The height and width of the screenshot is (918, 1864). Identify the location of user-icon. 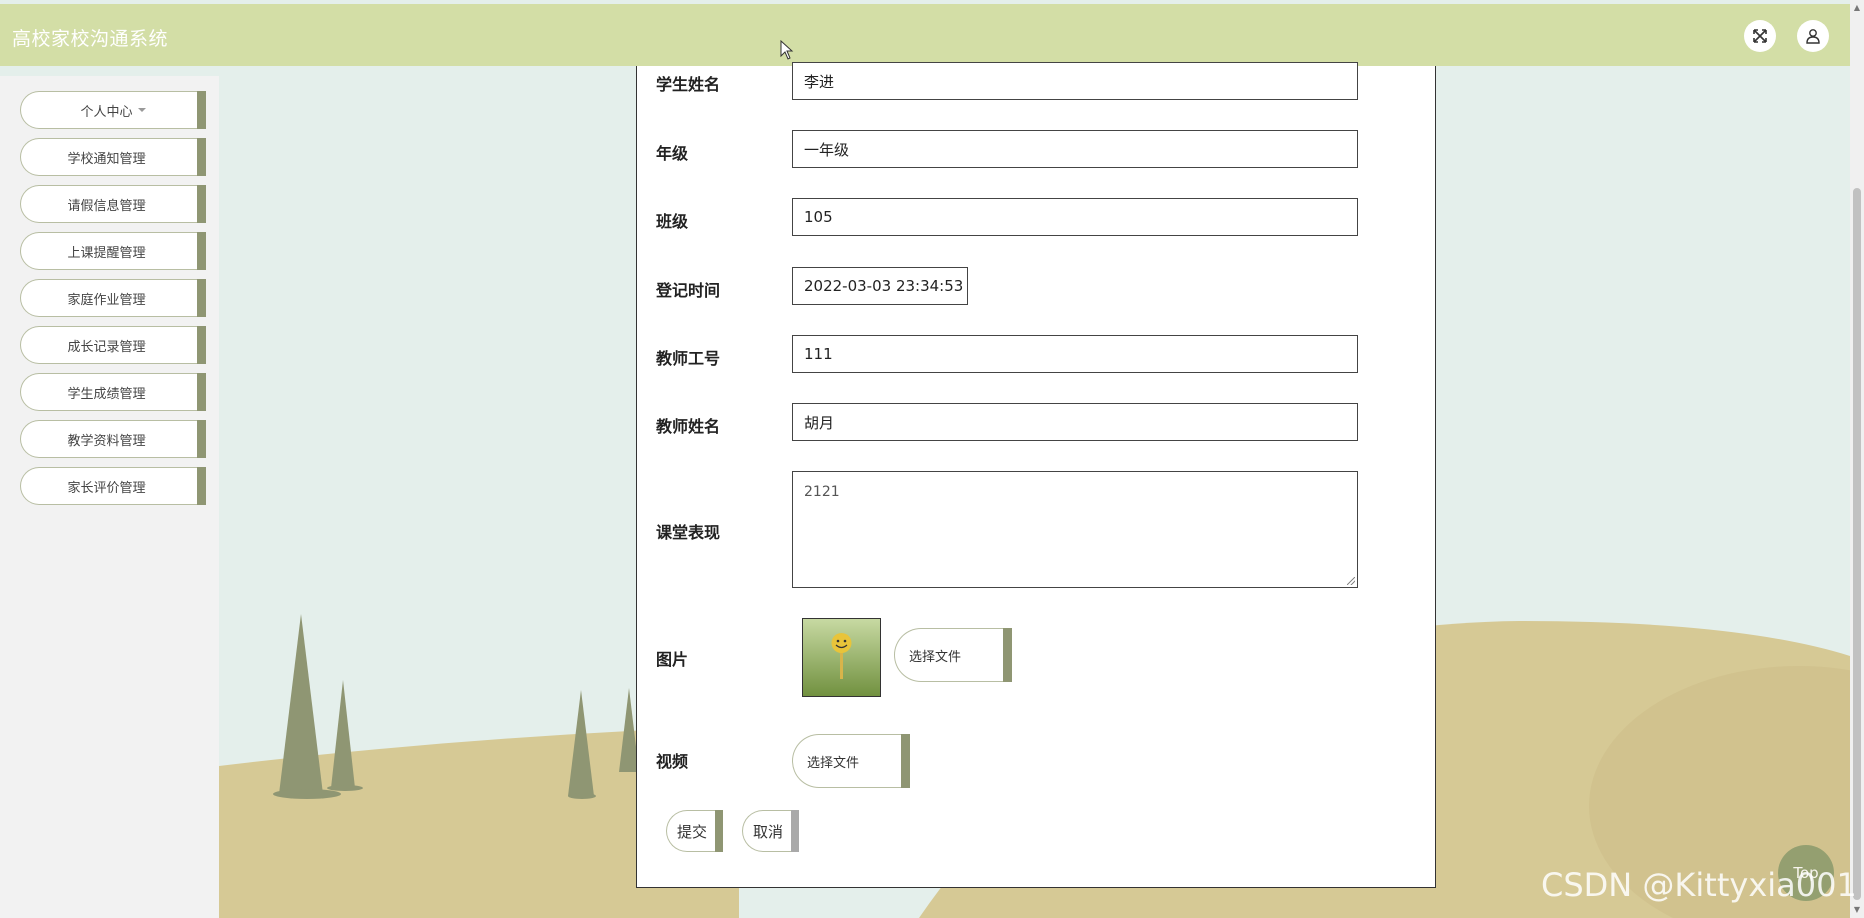
(1813, 36).